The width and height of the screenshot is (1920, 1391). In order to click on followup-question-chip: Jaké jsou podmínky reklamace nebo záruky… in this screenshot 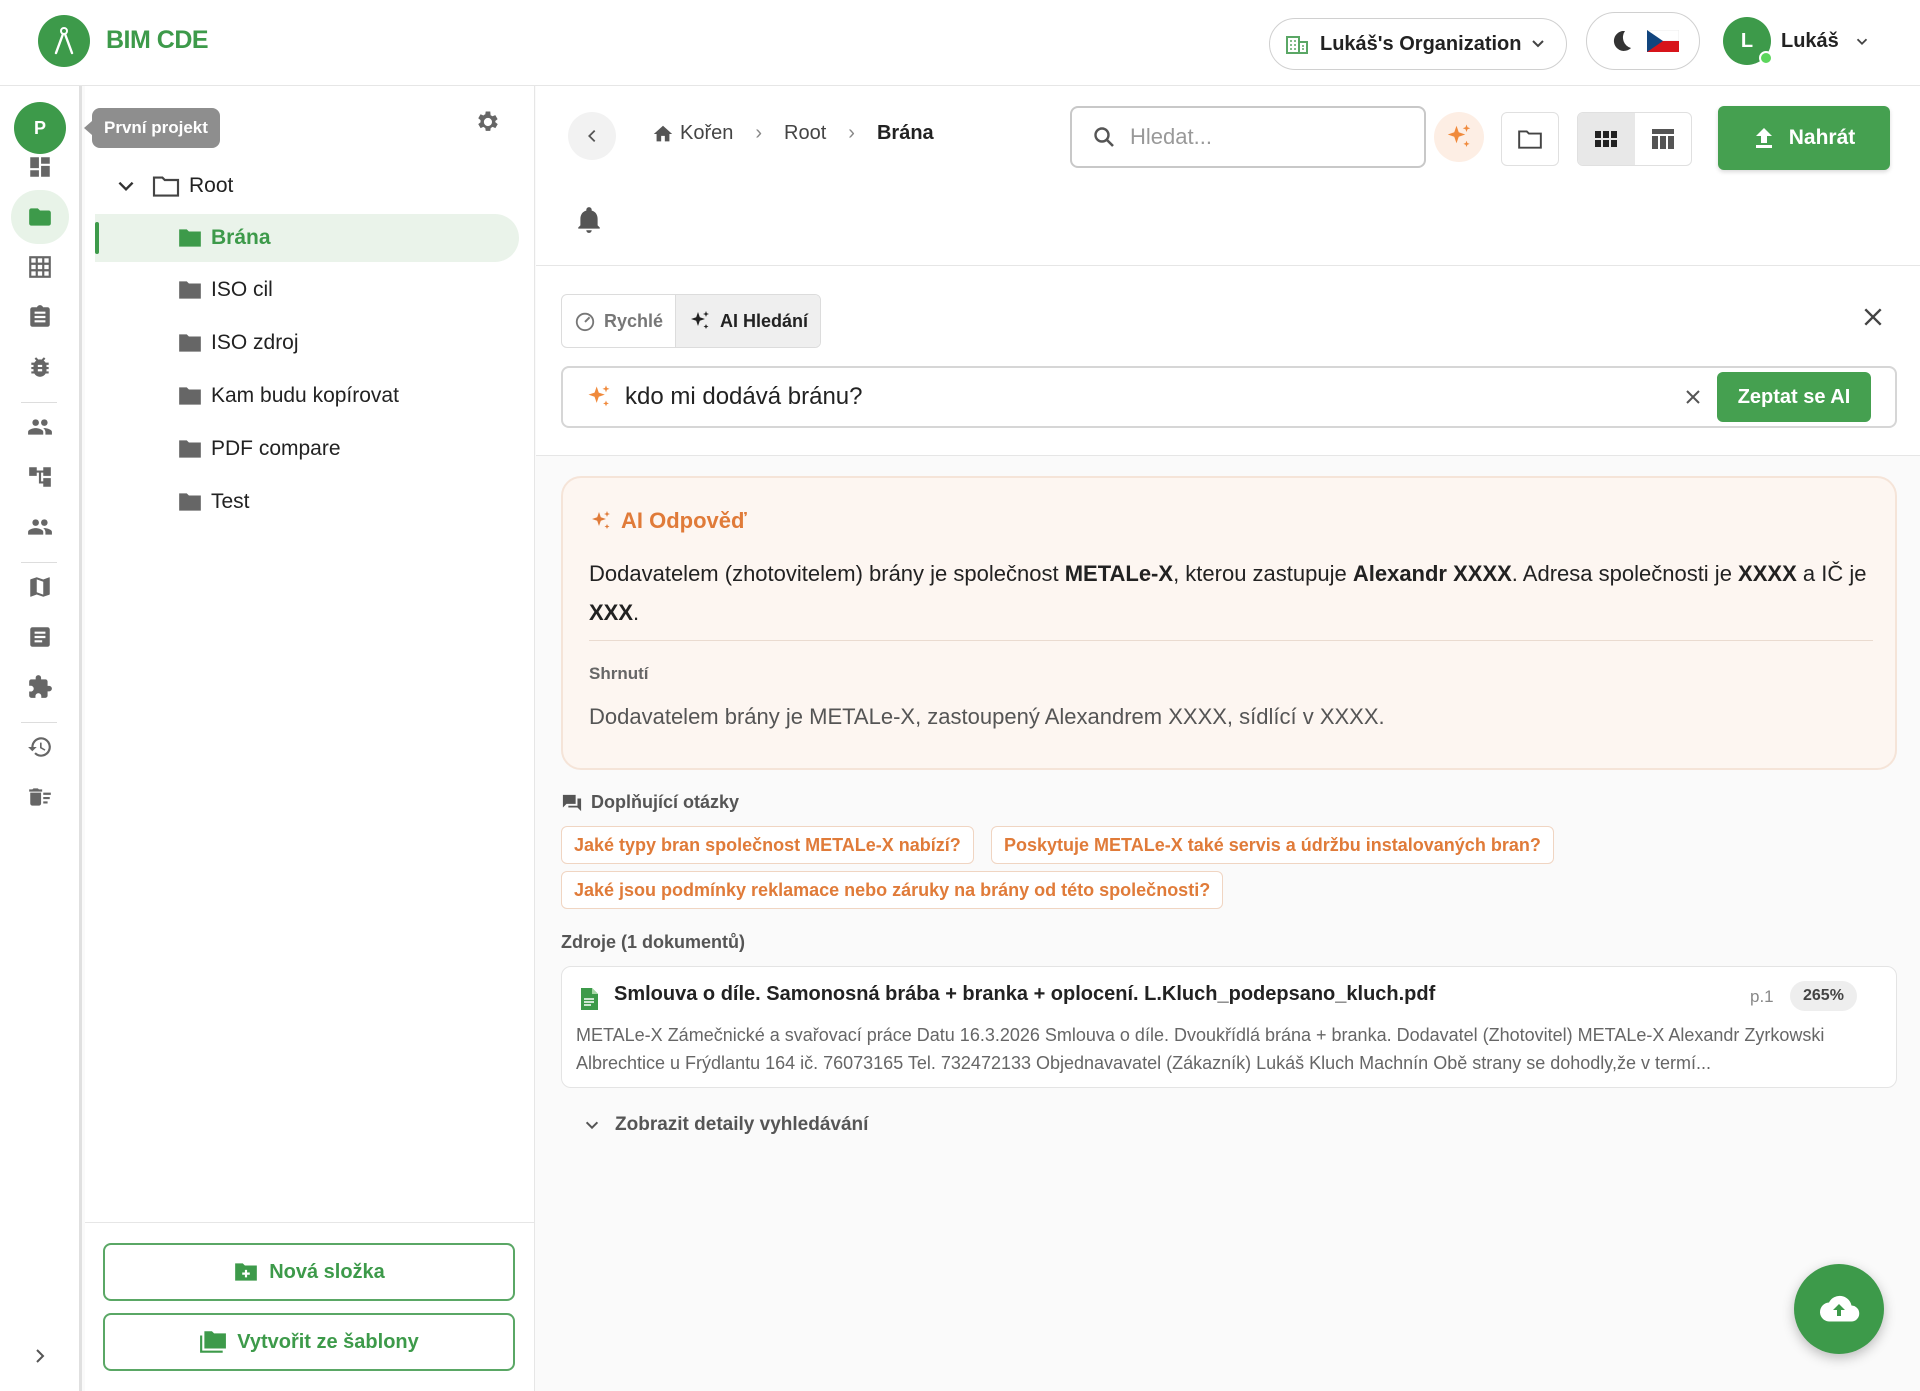, I will do `click(892, 890)`.